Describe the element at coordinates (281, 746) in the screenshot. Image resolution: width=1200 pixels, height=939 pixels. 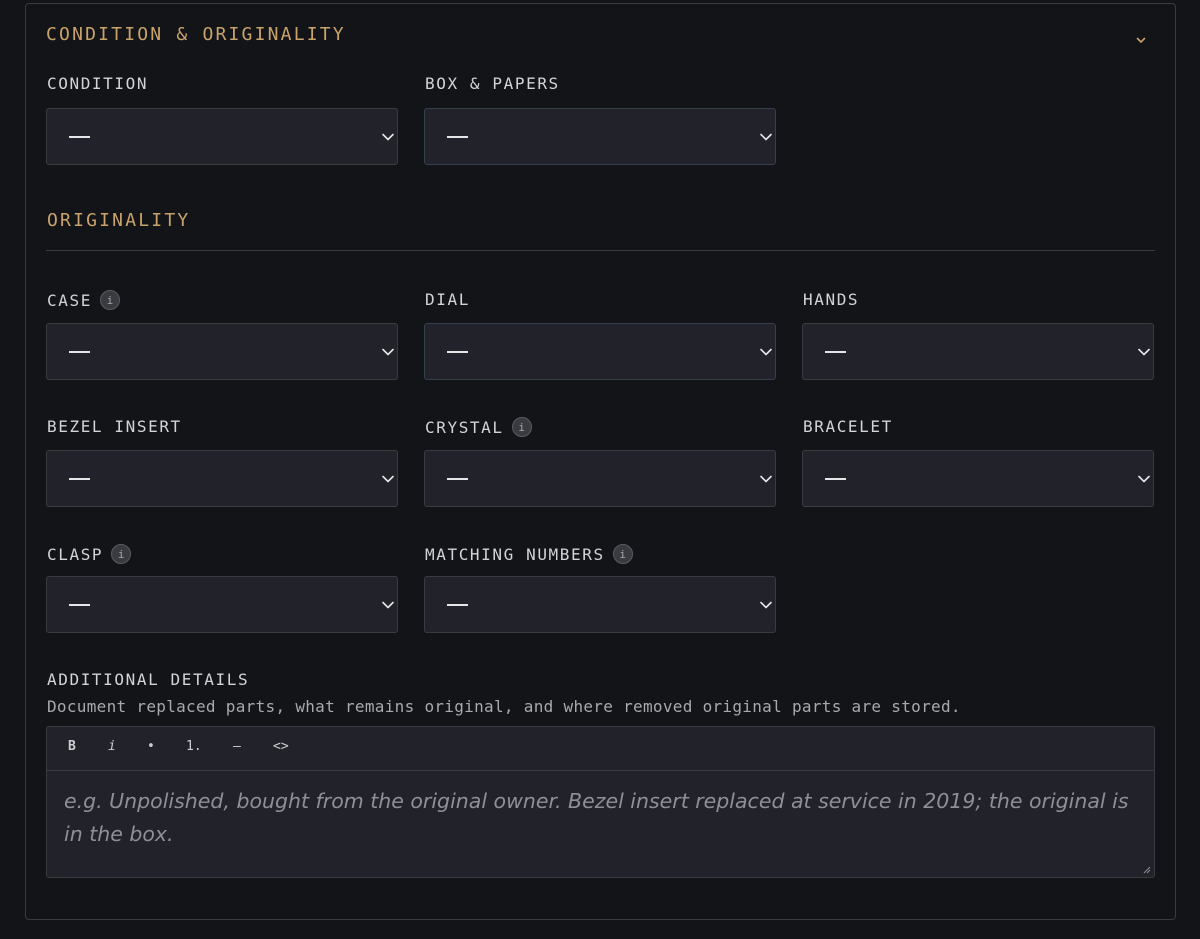
I see `code-button: <>` at that location.